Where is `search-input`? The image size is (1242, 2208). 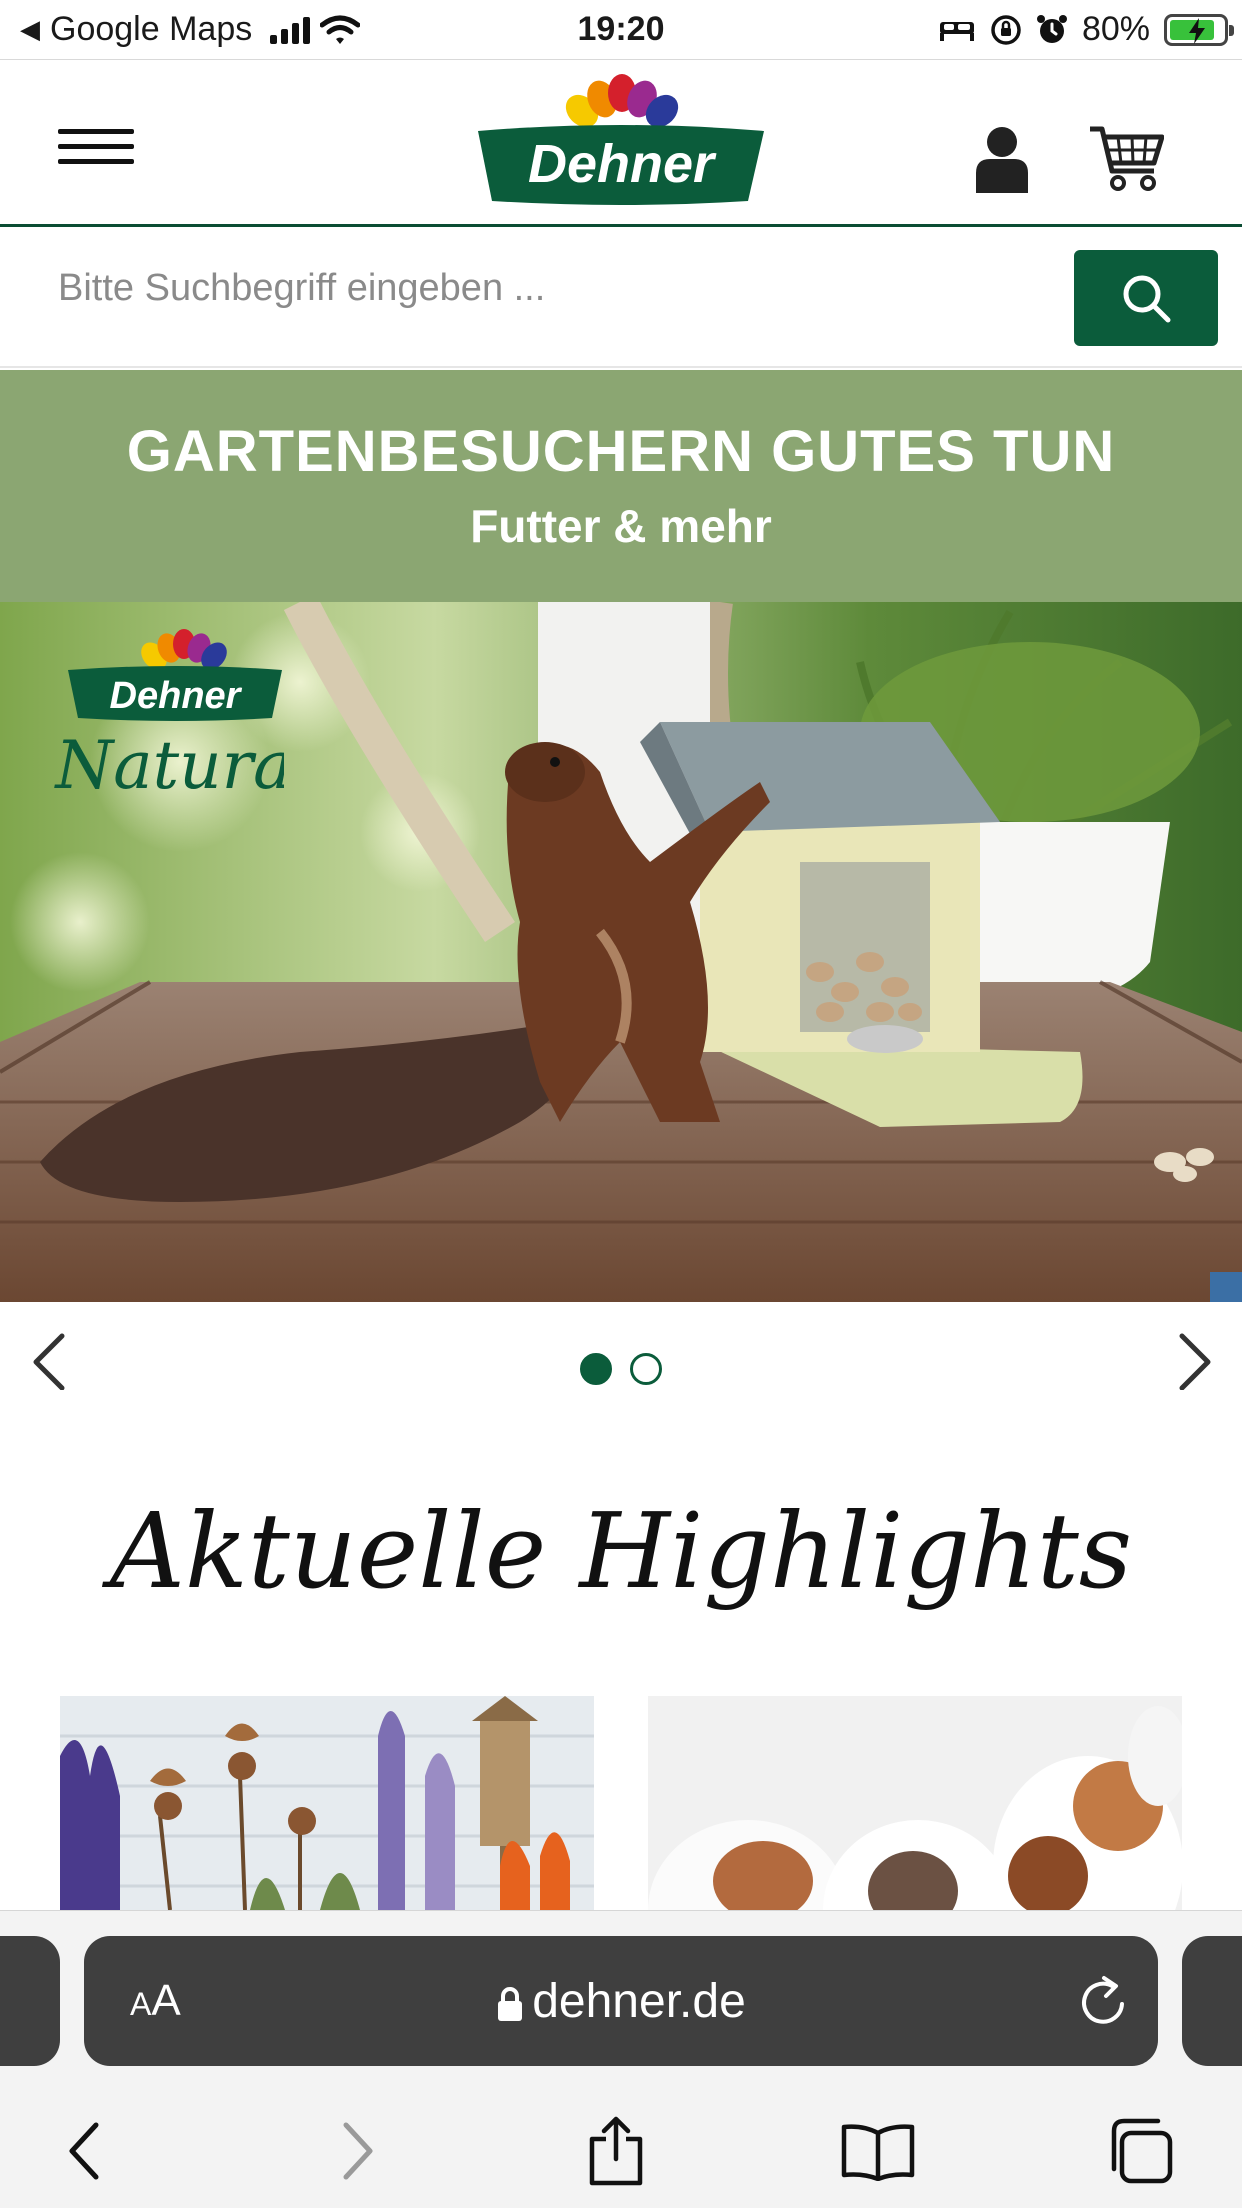 search-input is located at coordinates (530, 288).